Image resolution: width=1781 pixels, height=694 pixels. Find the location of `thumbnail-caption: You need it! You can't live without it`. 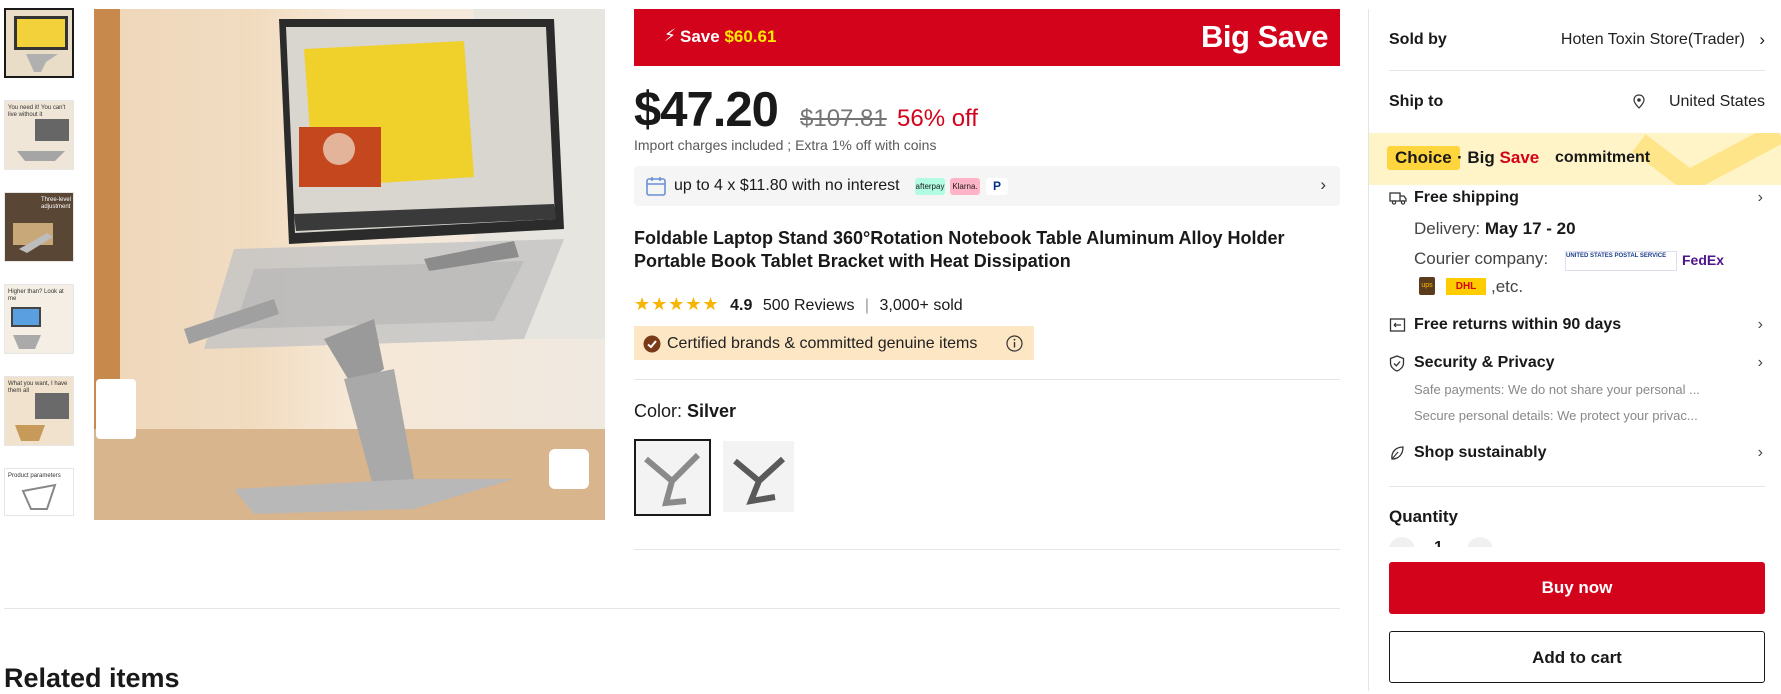

thumbnail-caption: You need it! You can't live without it is located at coordinates (37, 111).